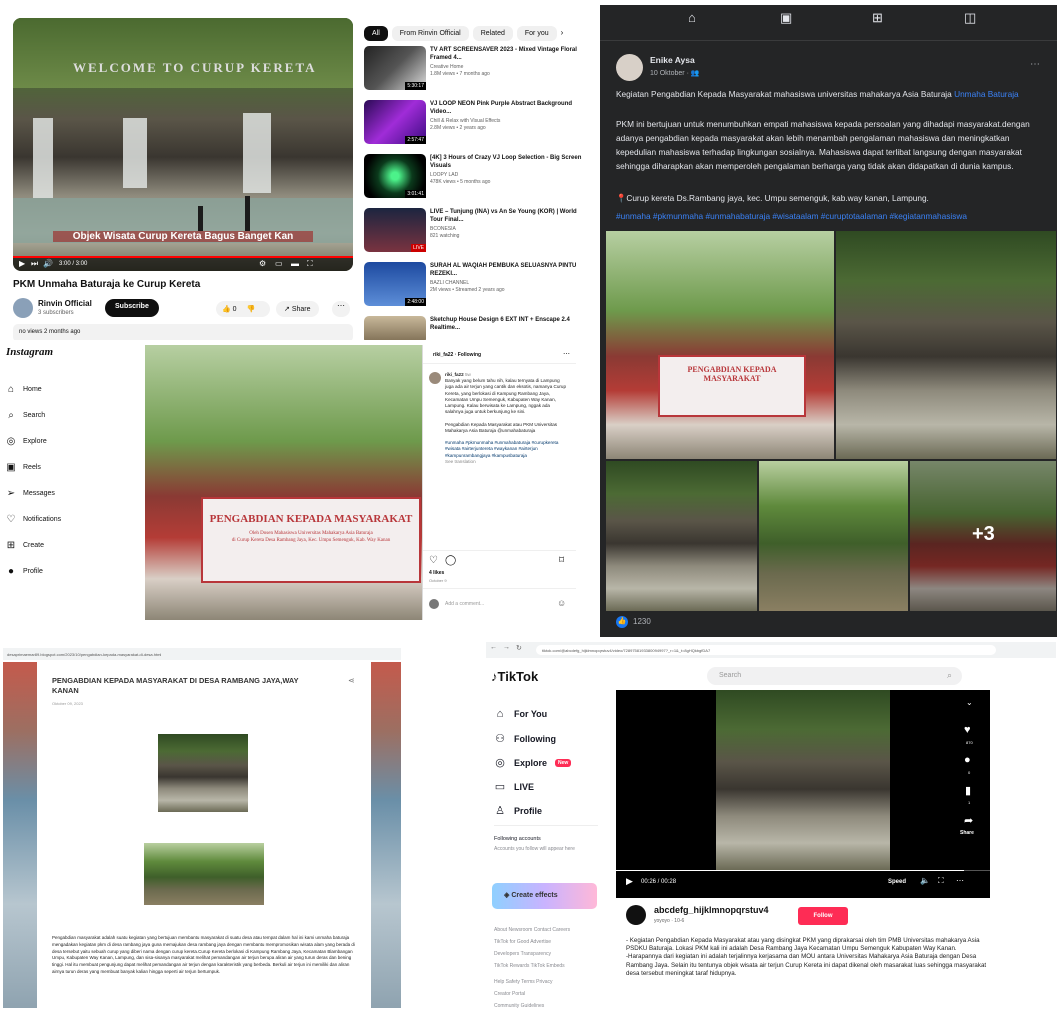 The image size is (1057, 1010). I want to click on create-effects-button: ◈ Create effects, so click(544, 896).